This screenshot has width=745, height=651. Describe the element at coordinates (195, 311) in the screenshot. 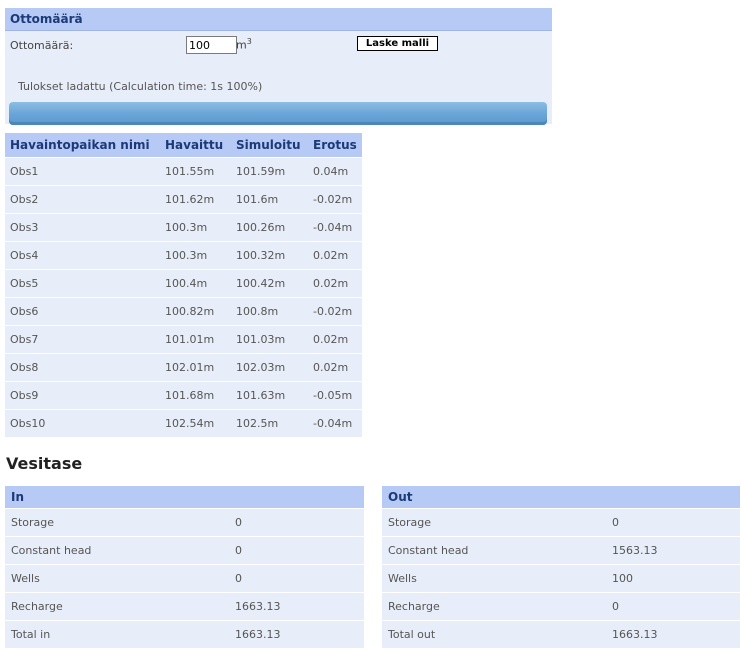

I see `cell-observed: 100.82m` at that location.